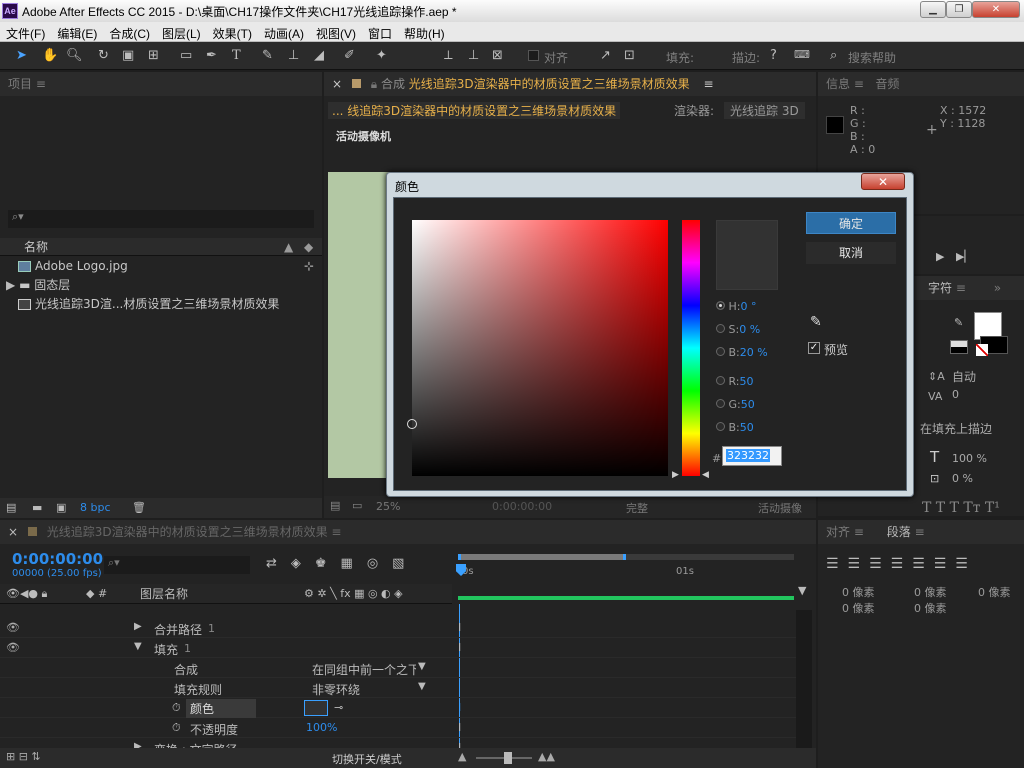  What do you see at coordinates (497, 55) in the screenshot?
I see `view-axis-icon: ⊠` at bounding box center [497, 55].